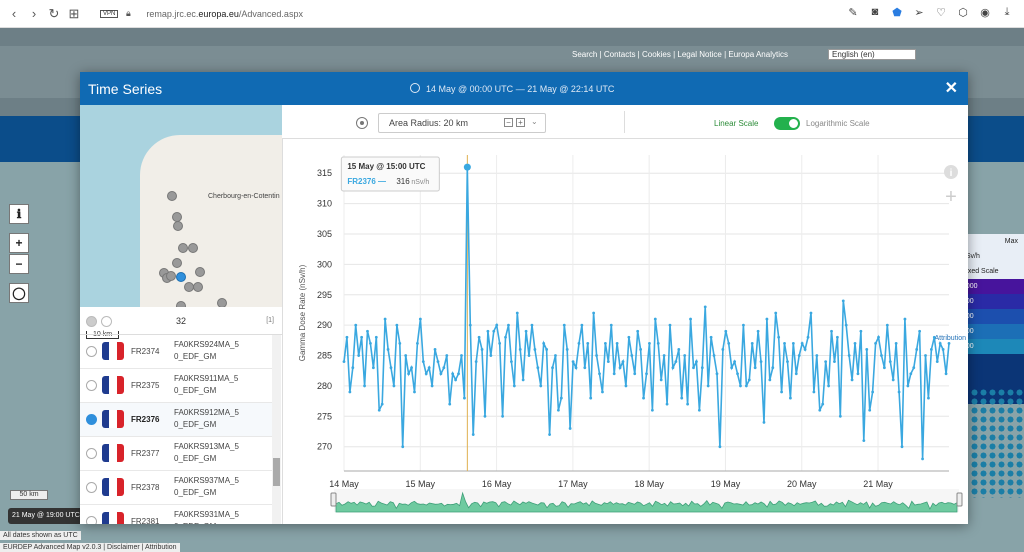  Describe the element at coordinates (176, 386) in the screenshot. I see `station-row: FR2375 FA0KRS911MA_5 0_EDF_GM` at that location.